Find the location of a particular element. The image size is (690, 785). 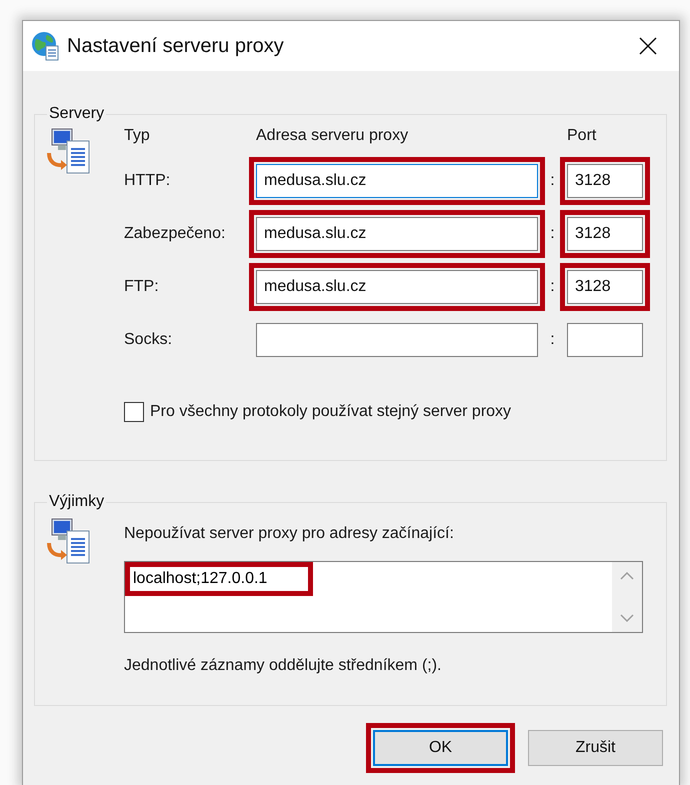

scroll-up-icon is located at coordinates (627, 576).